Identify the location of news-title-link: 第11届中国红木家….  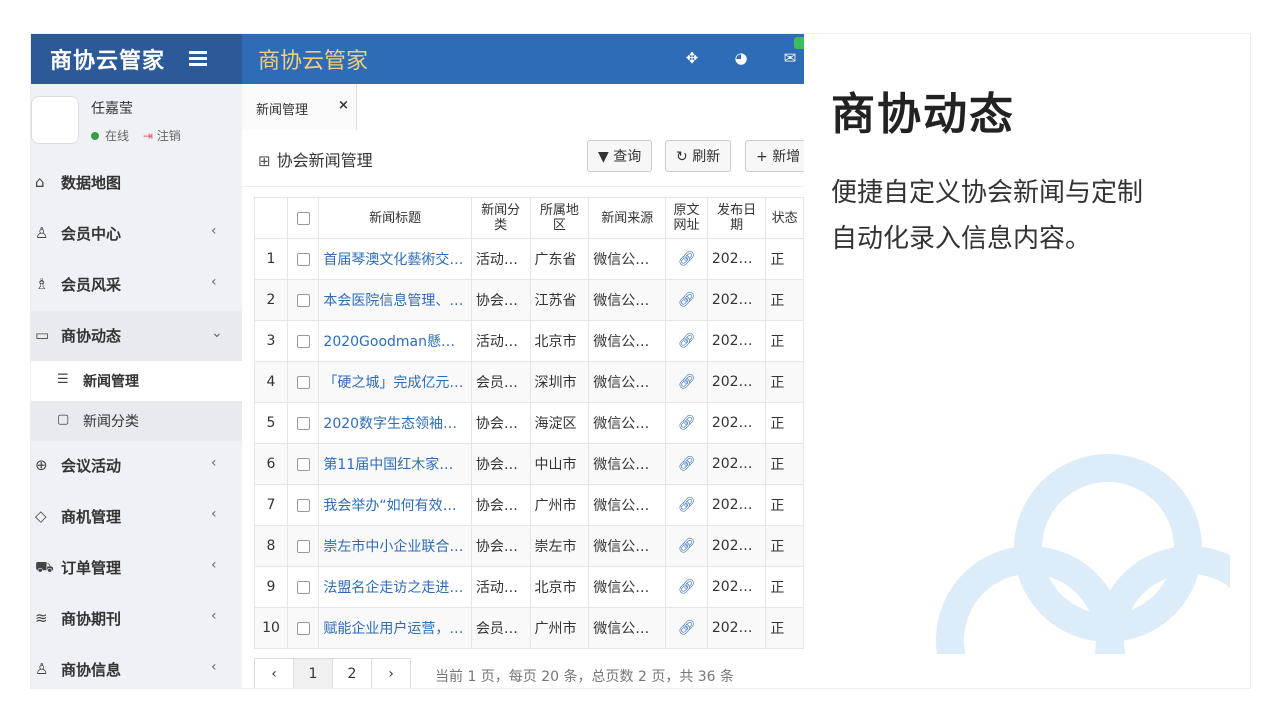
(395, 464).